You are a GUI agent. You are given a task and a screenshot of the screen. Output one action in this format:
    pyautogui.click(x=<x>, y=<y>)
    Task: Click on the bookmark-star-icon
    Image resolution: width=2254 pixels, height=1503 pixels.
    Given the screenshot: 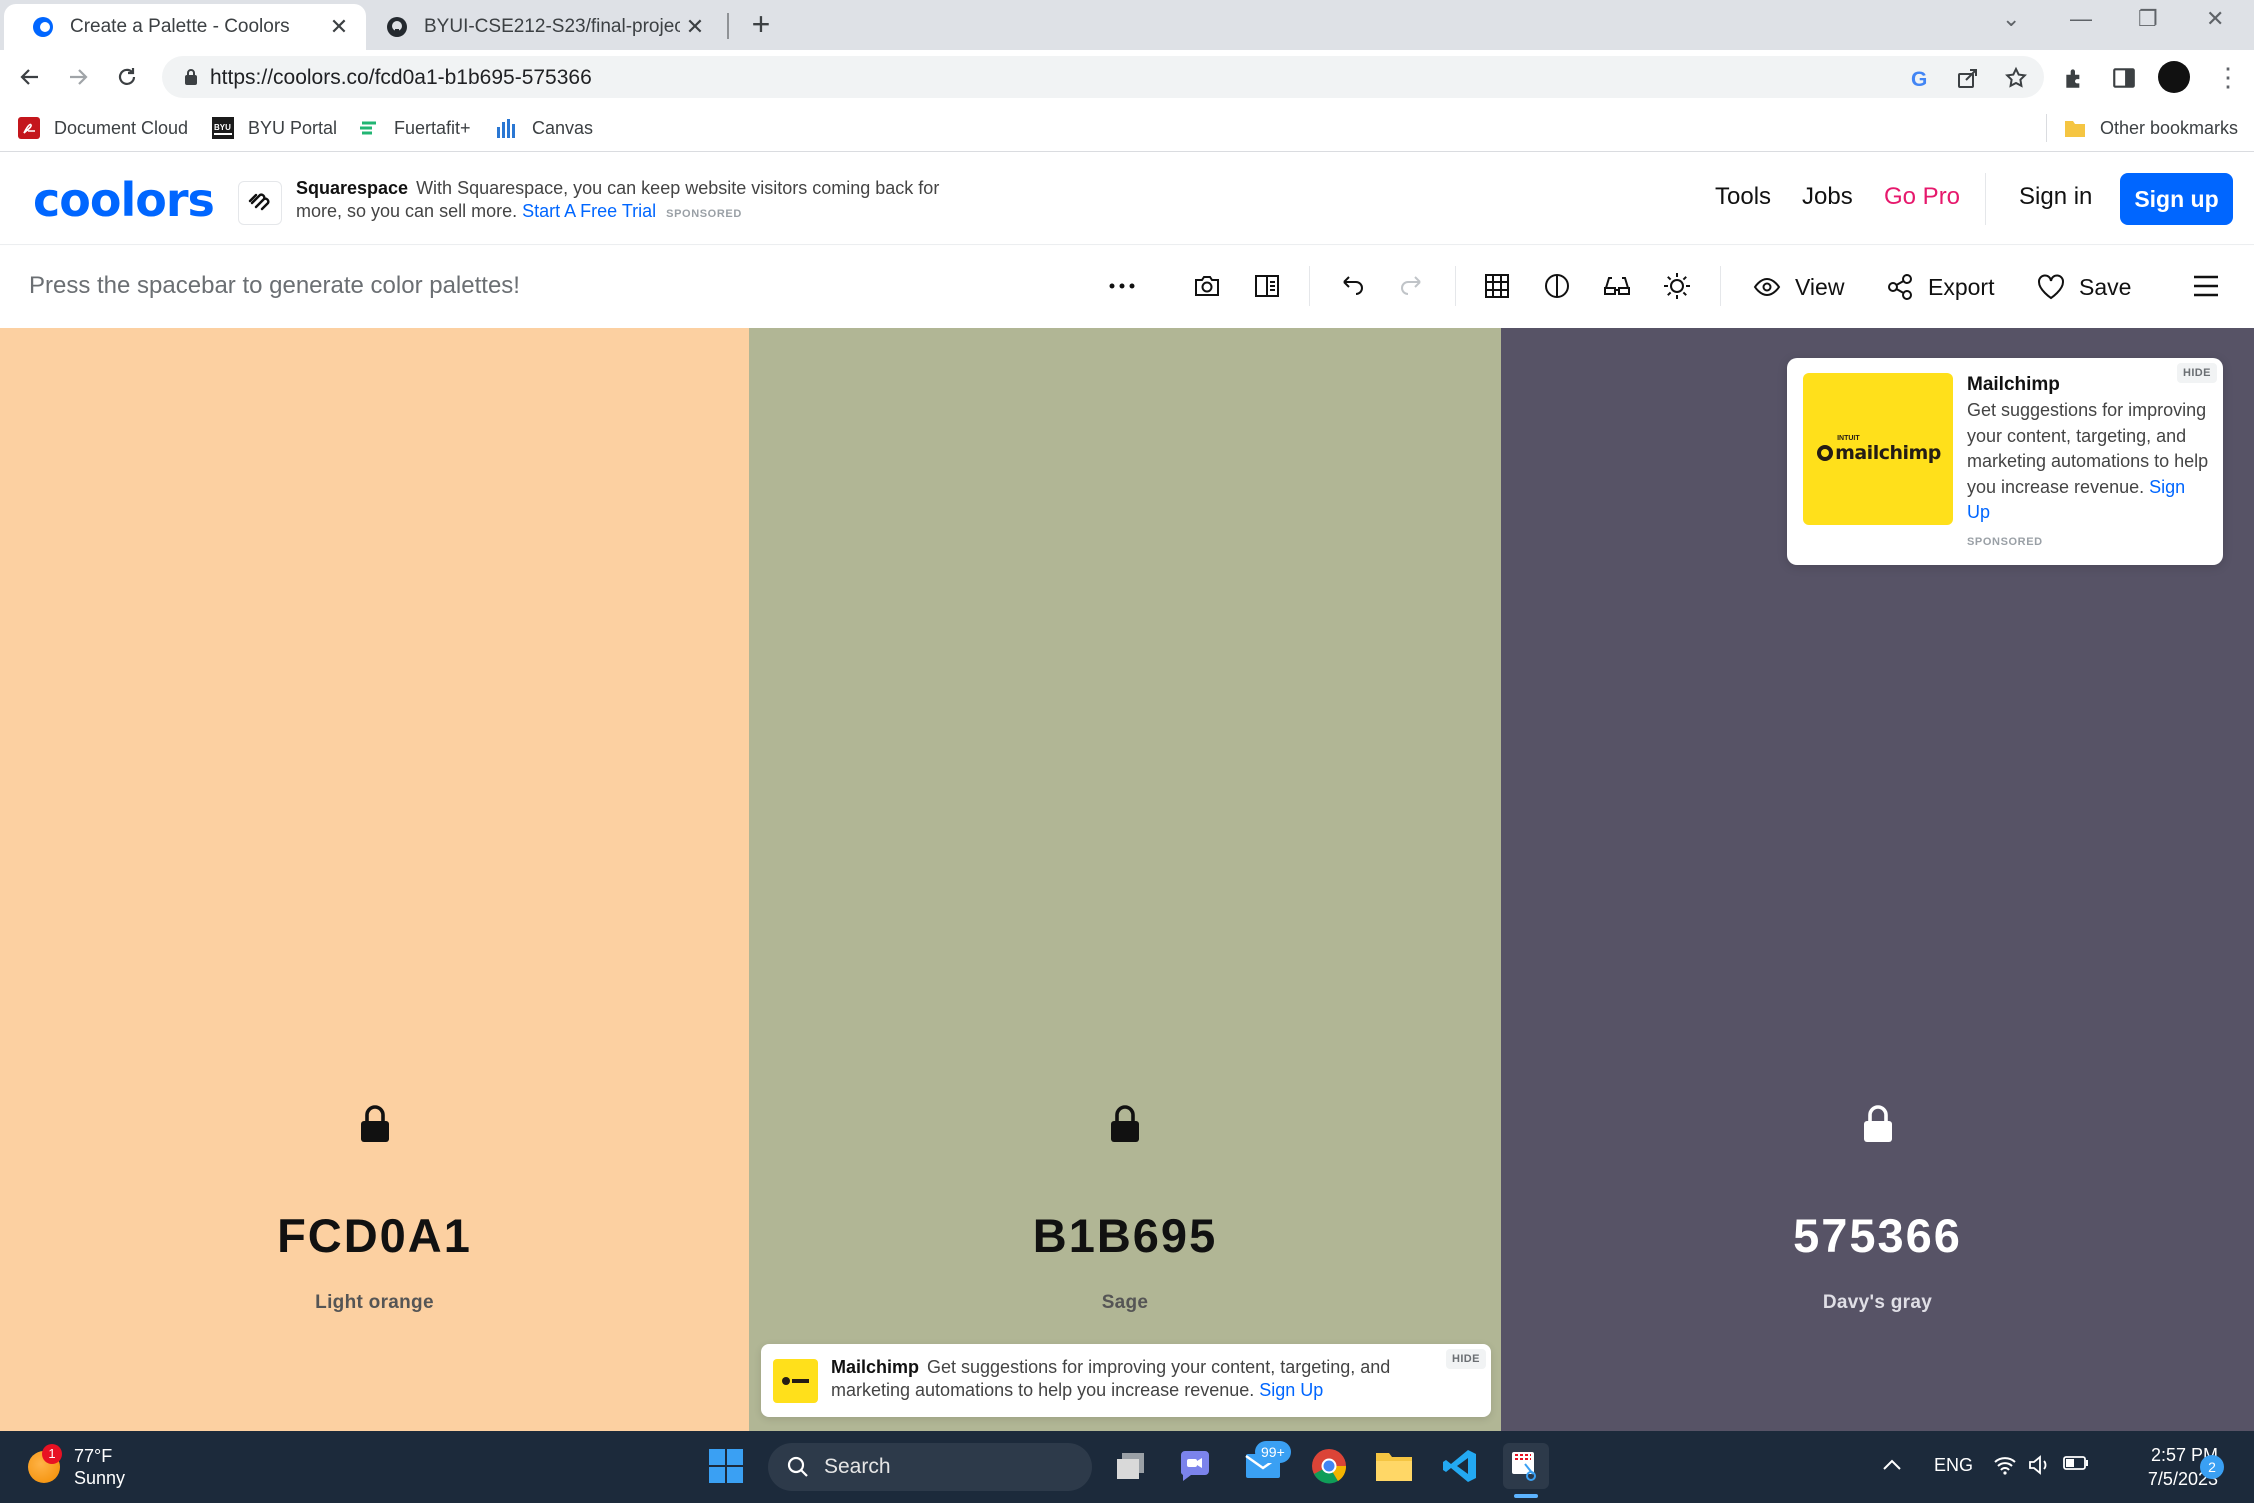 What is the action you would take?
    pyautogui.click(x=2016, y=78)
    